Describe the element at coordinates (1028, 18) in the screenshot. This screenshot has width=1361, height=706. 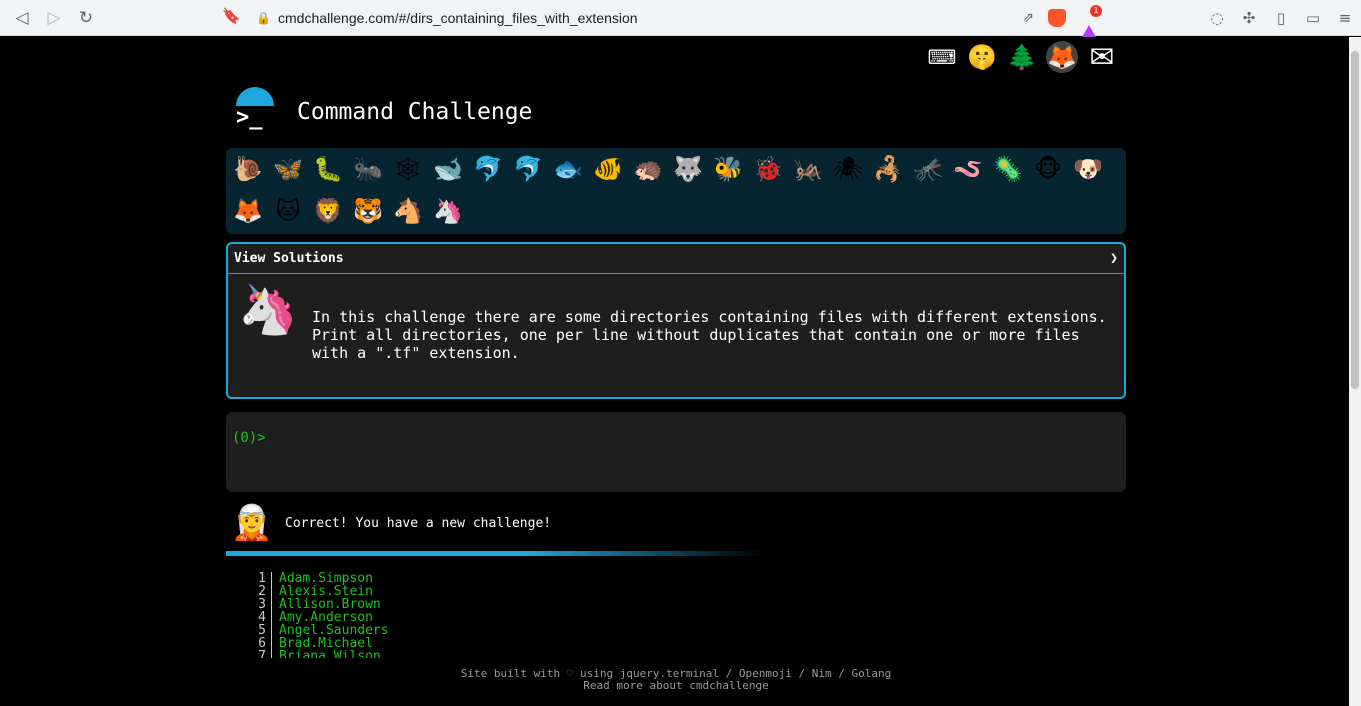
I see `share-icon: ⇗` at that location.